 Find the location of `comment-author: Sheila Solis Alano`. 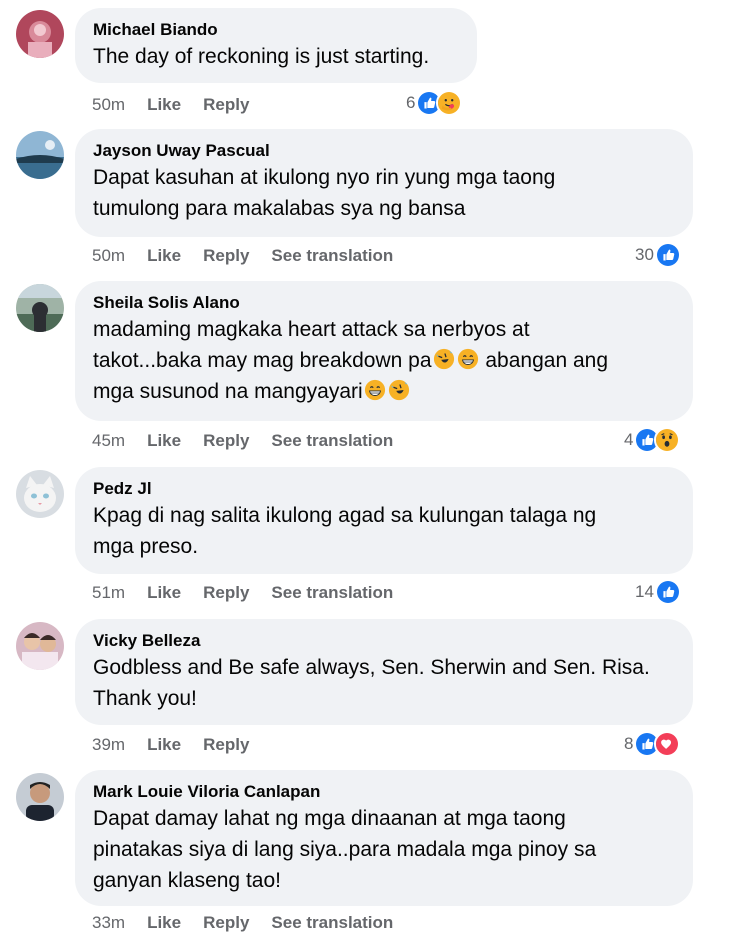

comment-author: Sheila Solis Alano is located at coordinates (384, 303).